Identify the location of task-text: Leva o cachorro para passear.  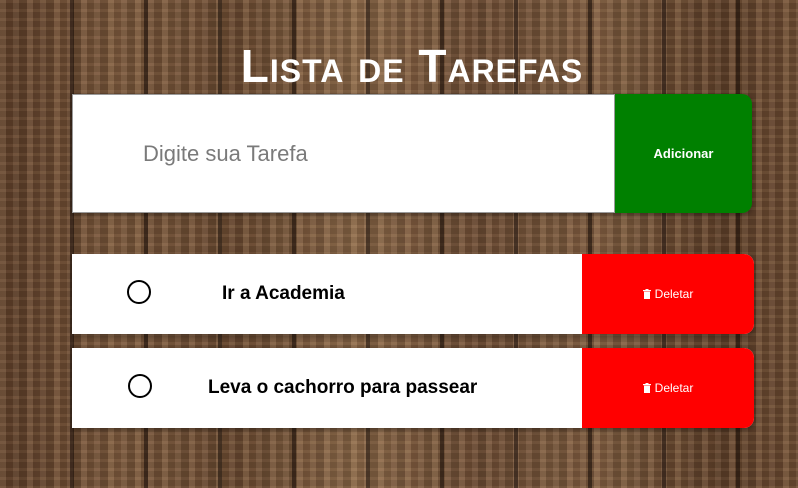
(343, 387).